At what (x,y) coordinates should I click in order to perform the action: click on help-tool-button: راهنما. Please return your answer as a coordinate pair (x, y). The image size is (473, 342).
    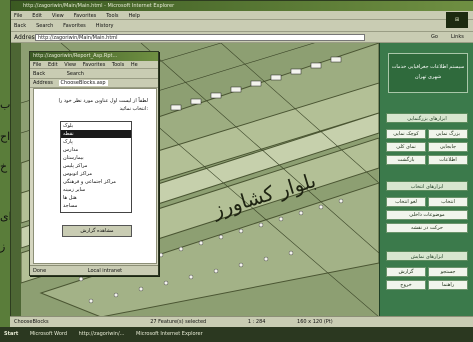
    Looking at the image, I should click on (448, 285).